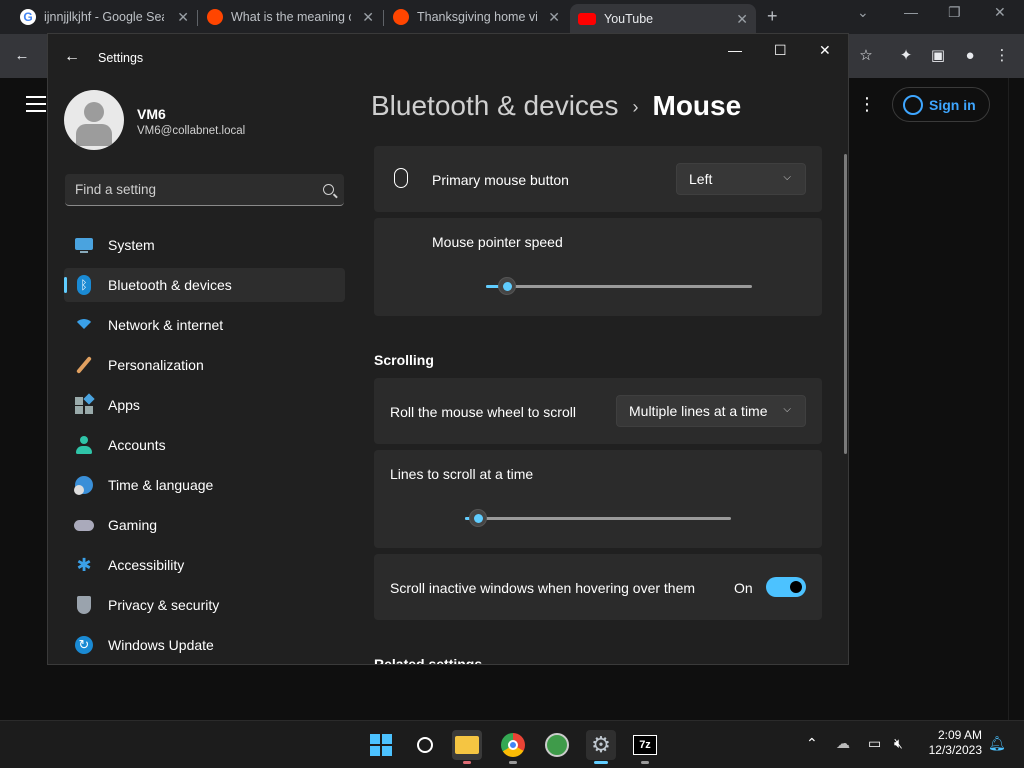  Describe the element at coordinates (635, 107) in the screenshot. I see `chevron-right-icon: ›` at that location.